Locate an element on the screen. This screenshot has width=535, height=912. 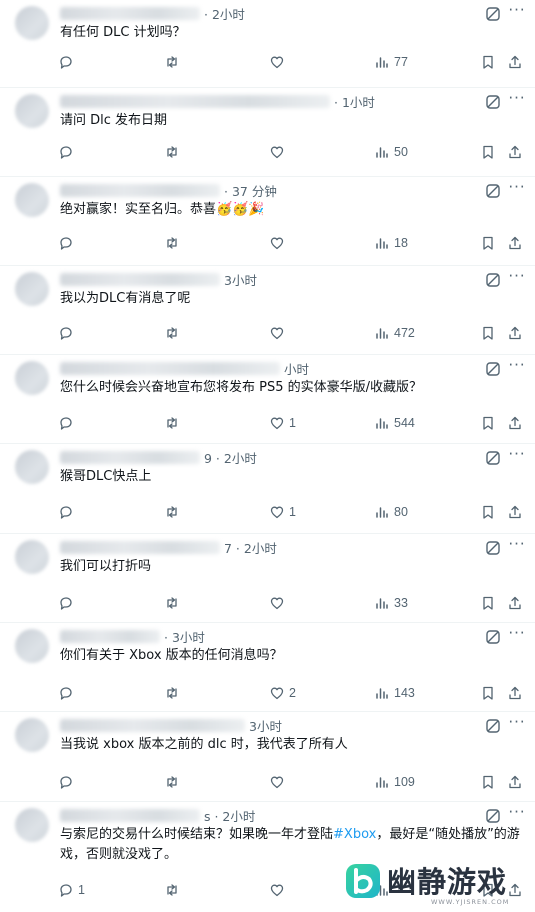
views-button: 33 is located at coordinates (391, 603).